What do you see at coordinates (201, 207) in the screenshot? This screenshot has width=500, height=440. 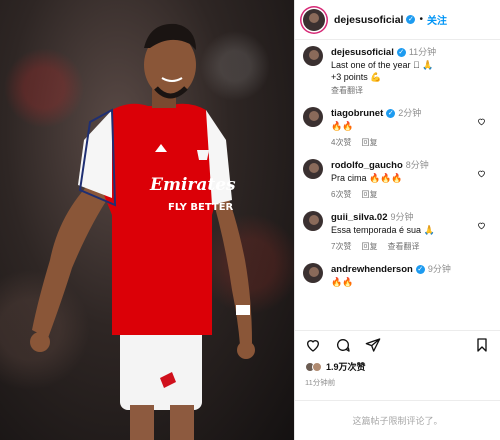 I see `svg-text: FLY BETTER` at bounding box center [201, 207].